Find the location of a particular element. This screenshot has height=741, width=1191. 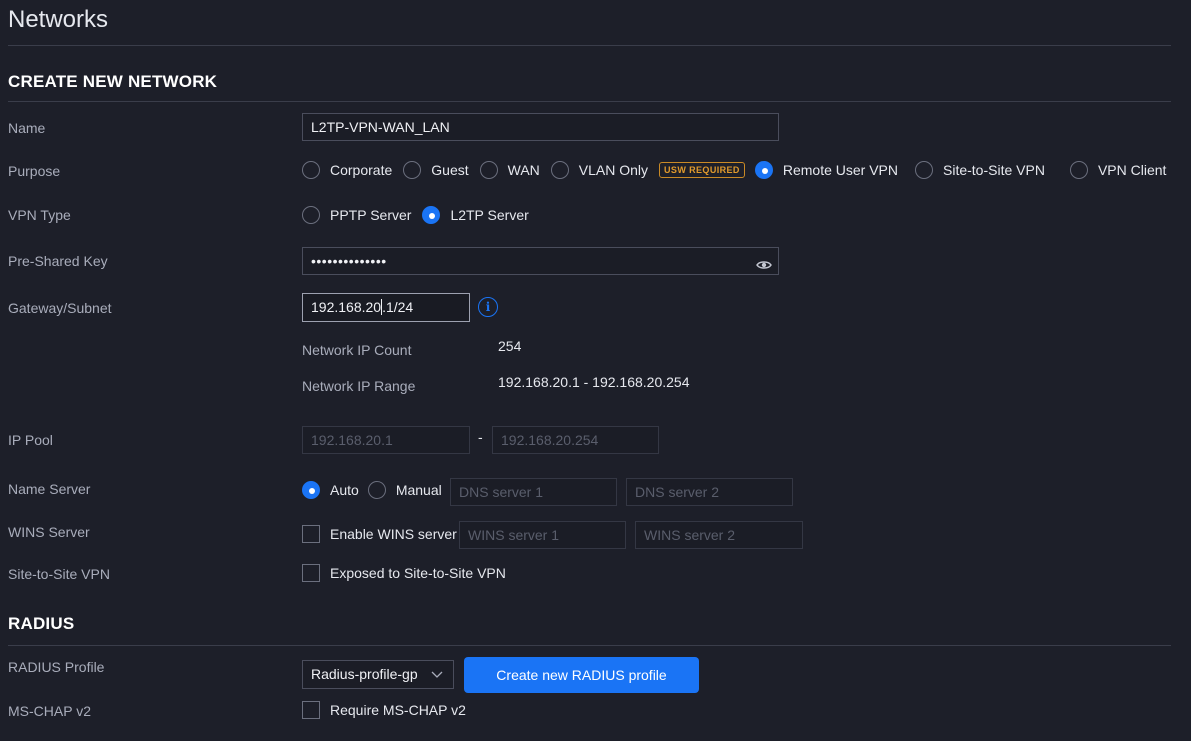

radius-profile-select: Radius-profile-gp is located at coordinates (378, 674).